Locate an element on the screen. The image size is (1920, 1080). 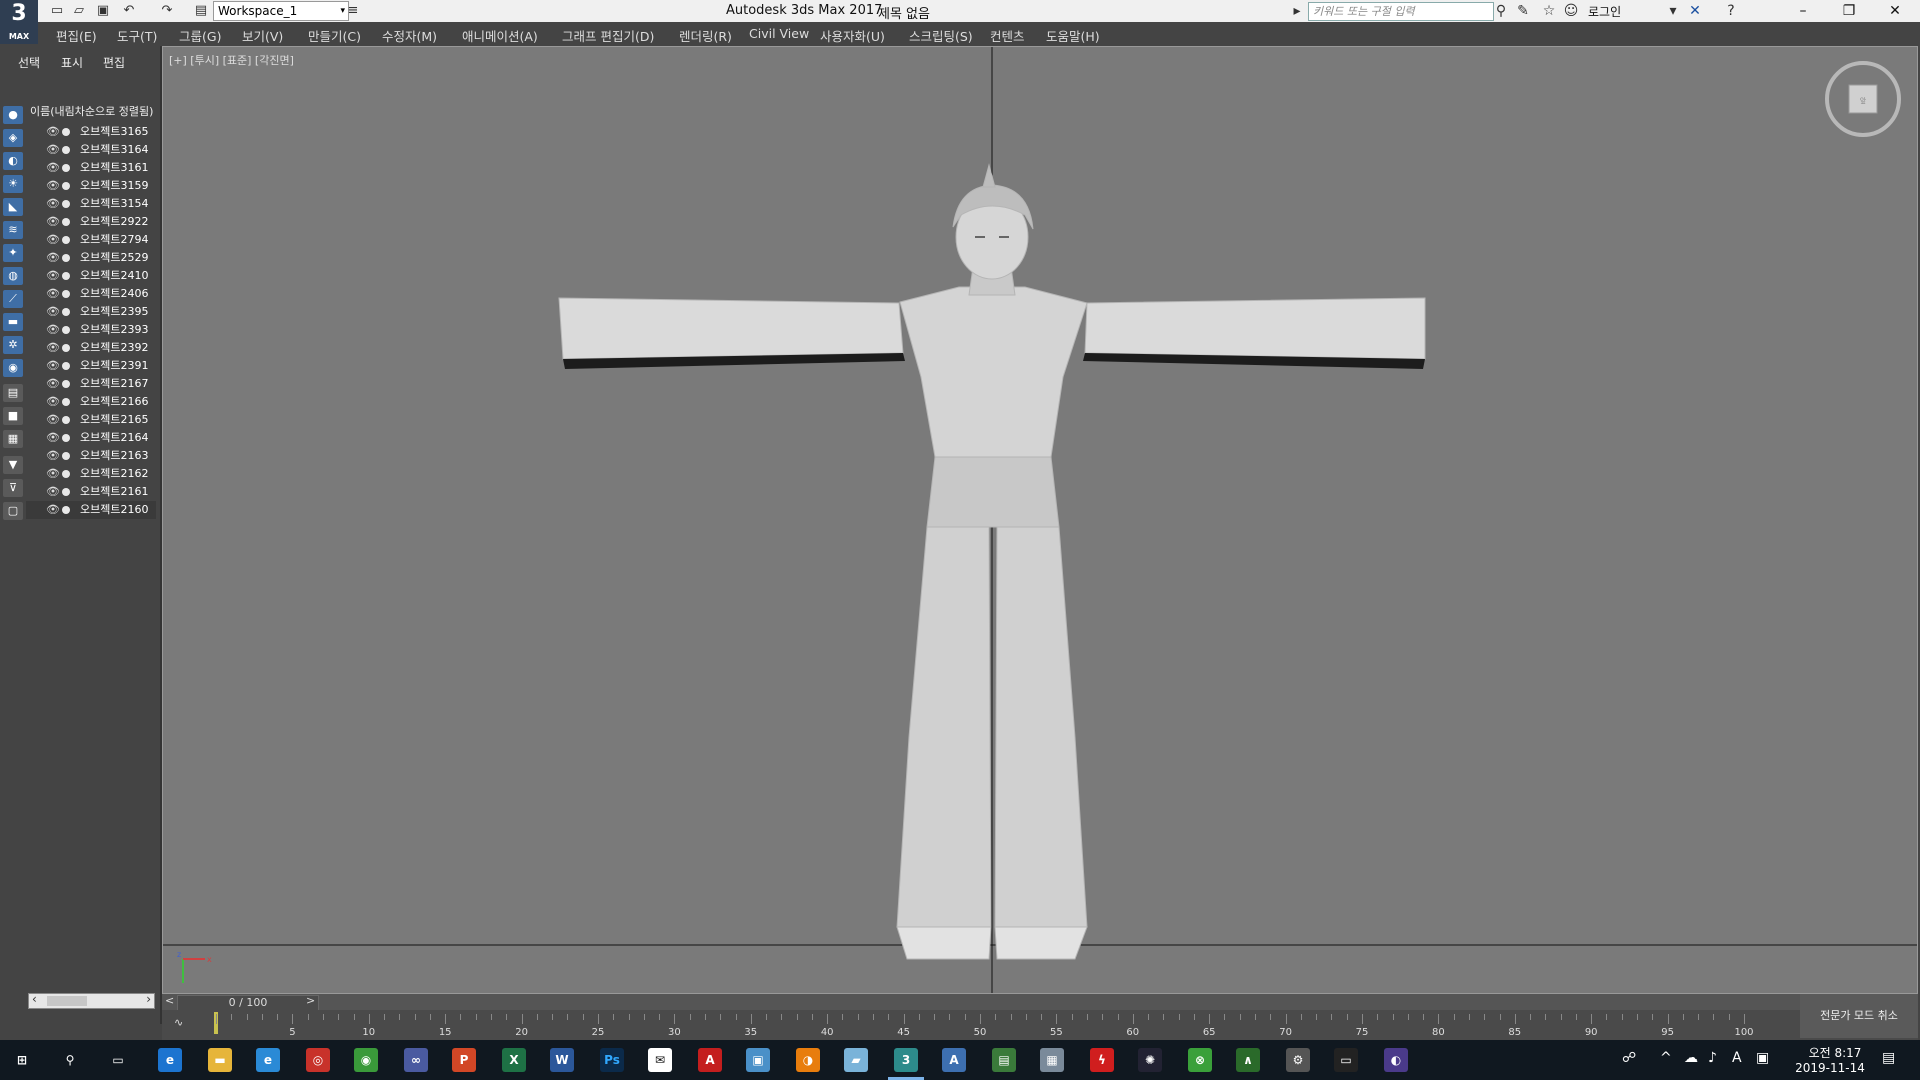
display-cameras-icon: ◣ is located at coordinates (13, 207).